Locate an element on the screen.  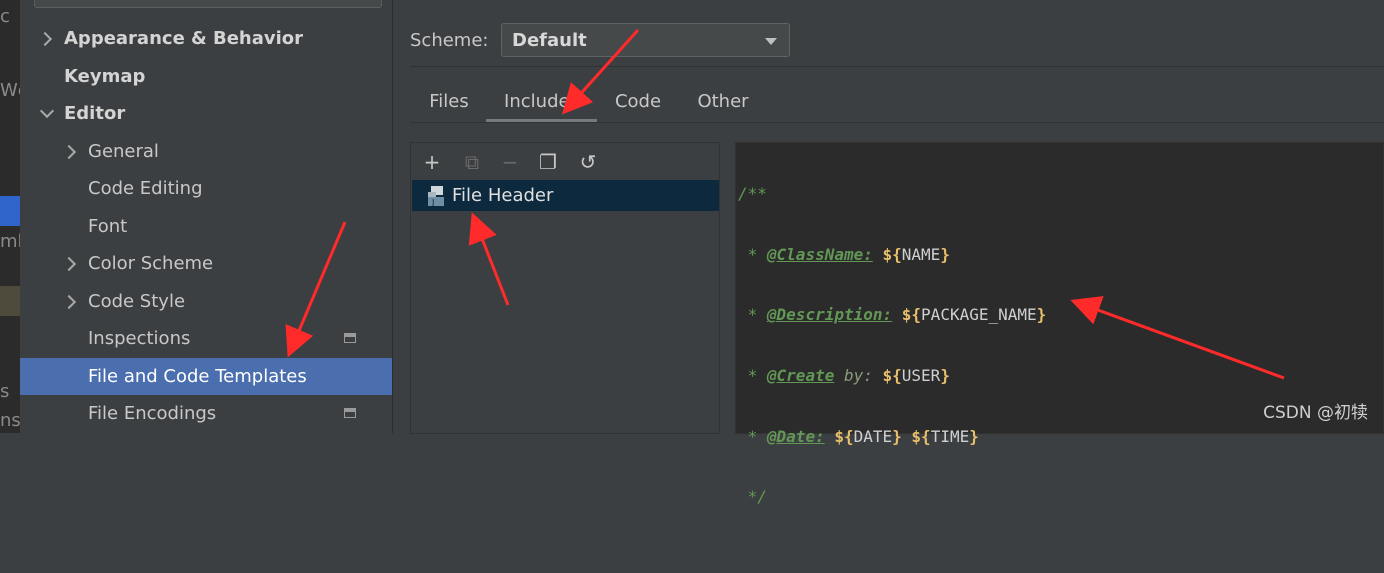
code-line: * @Description: ${PACKAGE_NAME} is located at coordinates (892, 315).